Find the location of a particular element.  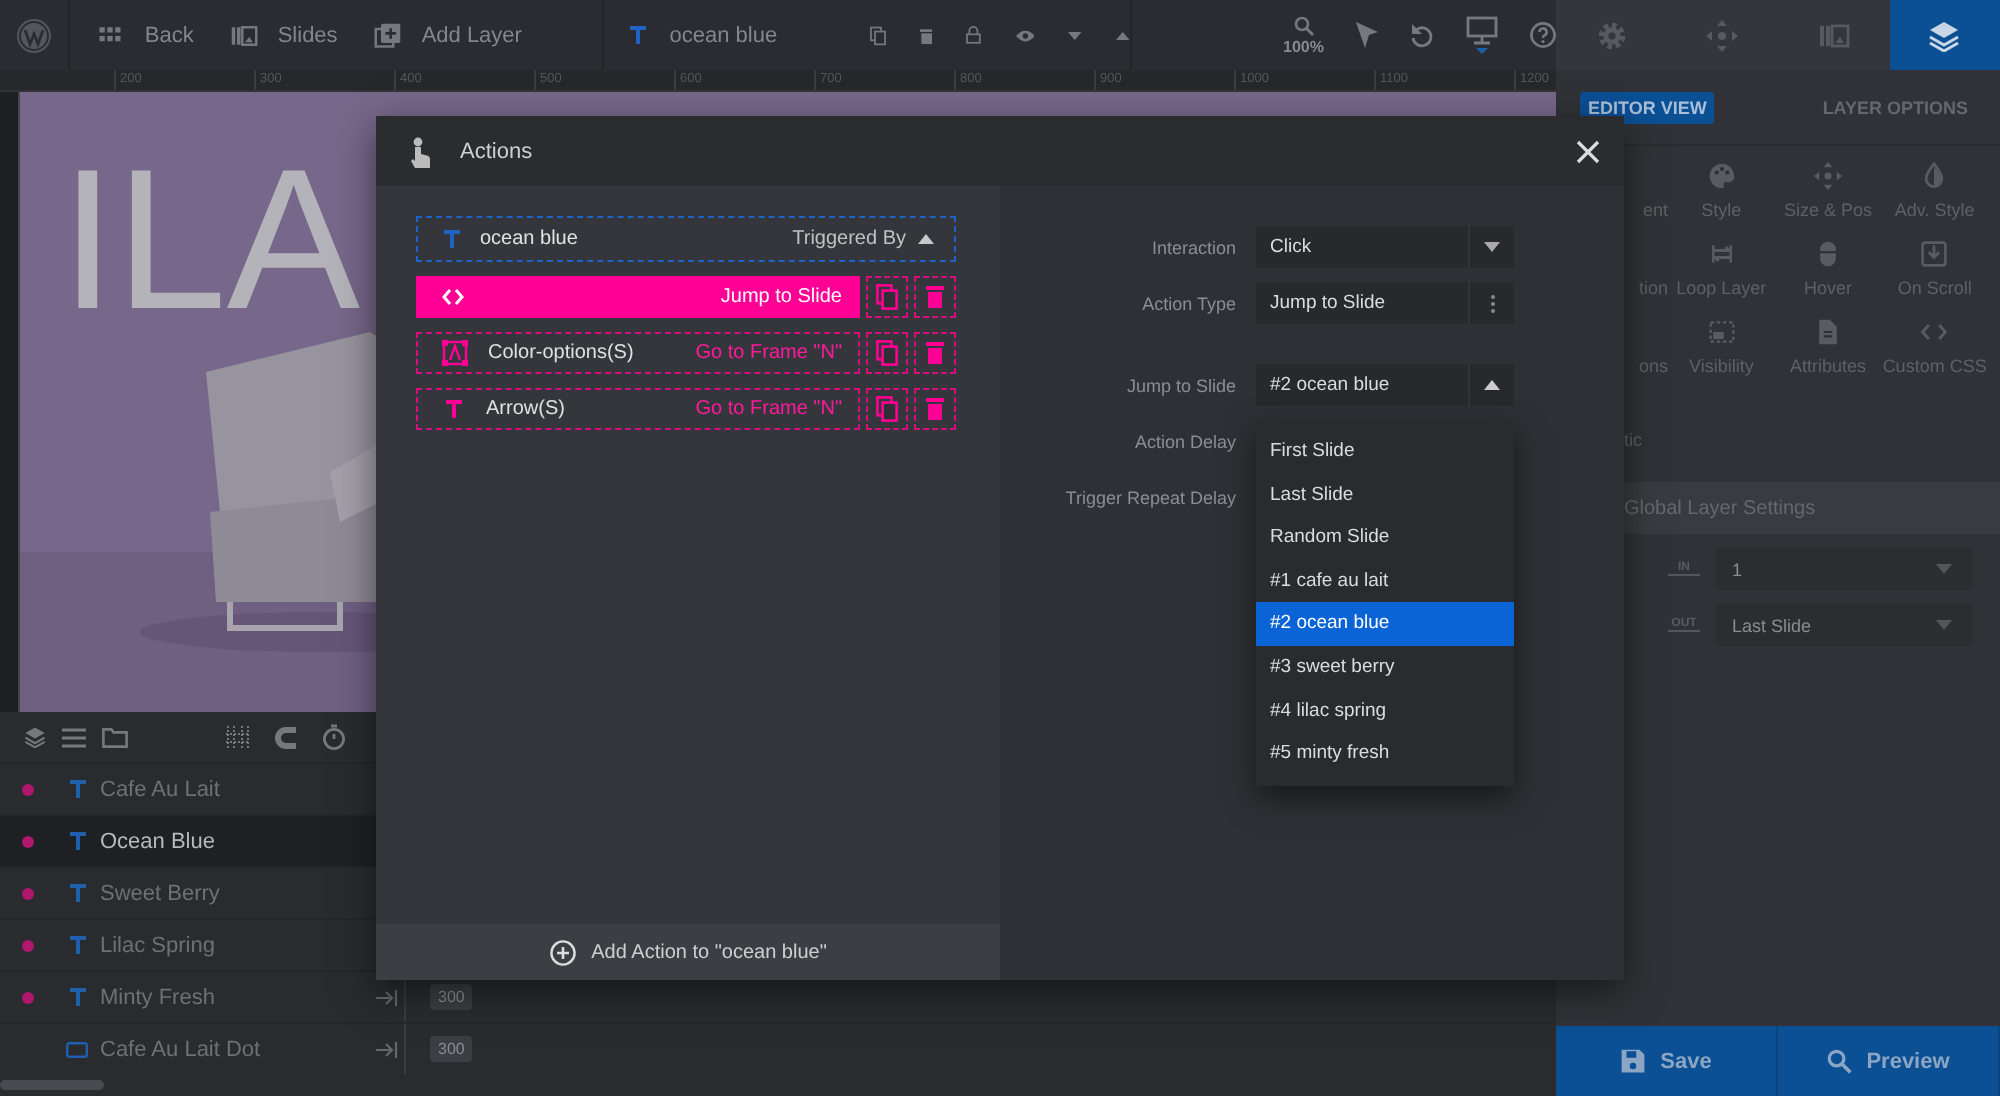

lock-icon is located at coordinates (974, 35).